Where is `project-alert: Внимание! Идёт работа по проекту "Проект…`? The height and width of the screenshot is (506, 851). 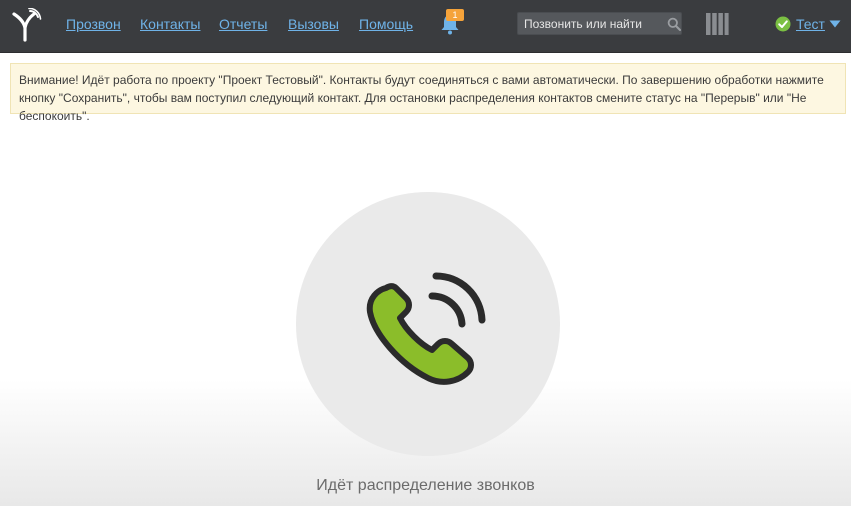 project-alert: Внимание! Идёт работа по проекту "Проект… is located at coordinates (428, 93).